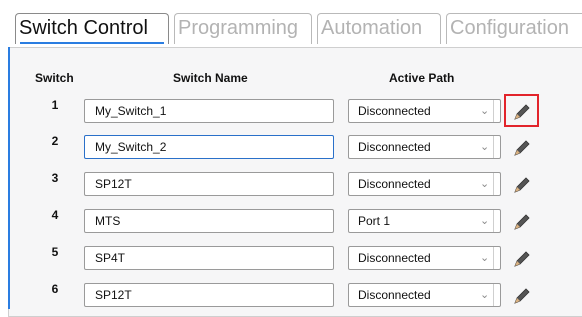  Describe the element at coordinates (83, 28) in the screenshot. I see `tab-label: Switch Control` at that location.